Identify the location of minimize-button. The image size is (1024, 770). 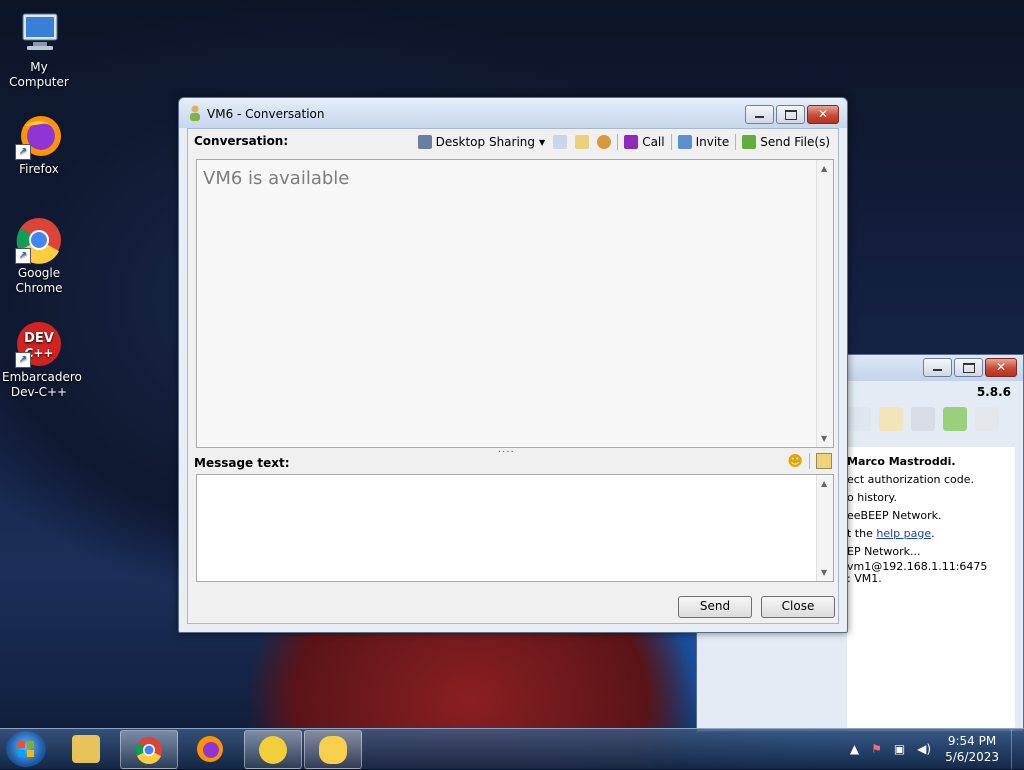
(759, 114).